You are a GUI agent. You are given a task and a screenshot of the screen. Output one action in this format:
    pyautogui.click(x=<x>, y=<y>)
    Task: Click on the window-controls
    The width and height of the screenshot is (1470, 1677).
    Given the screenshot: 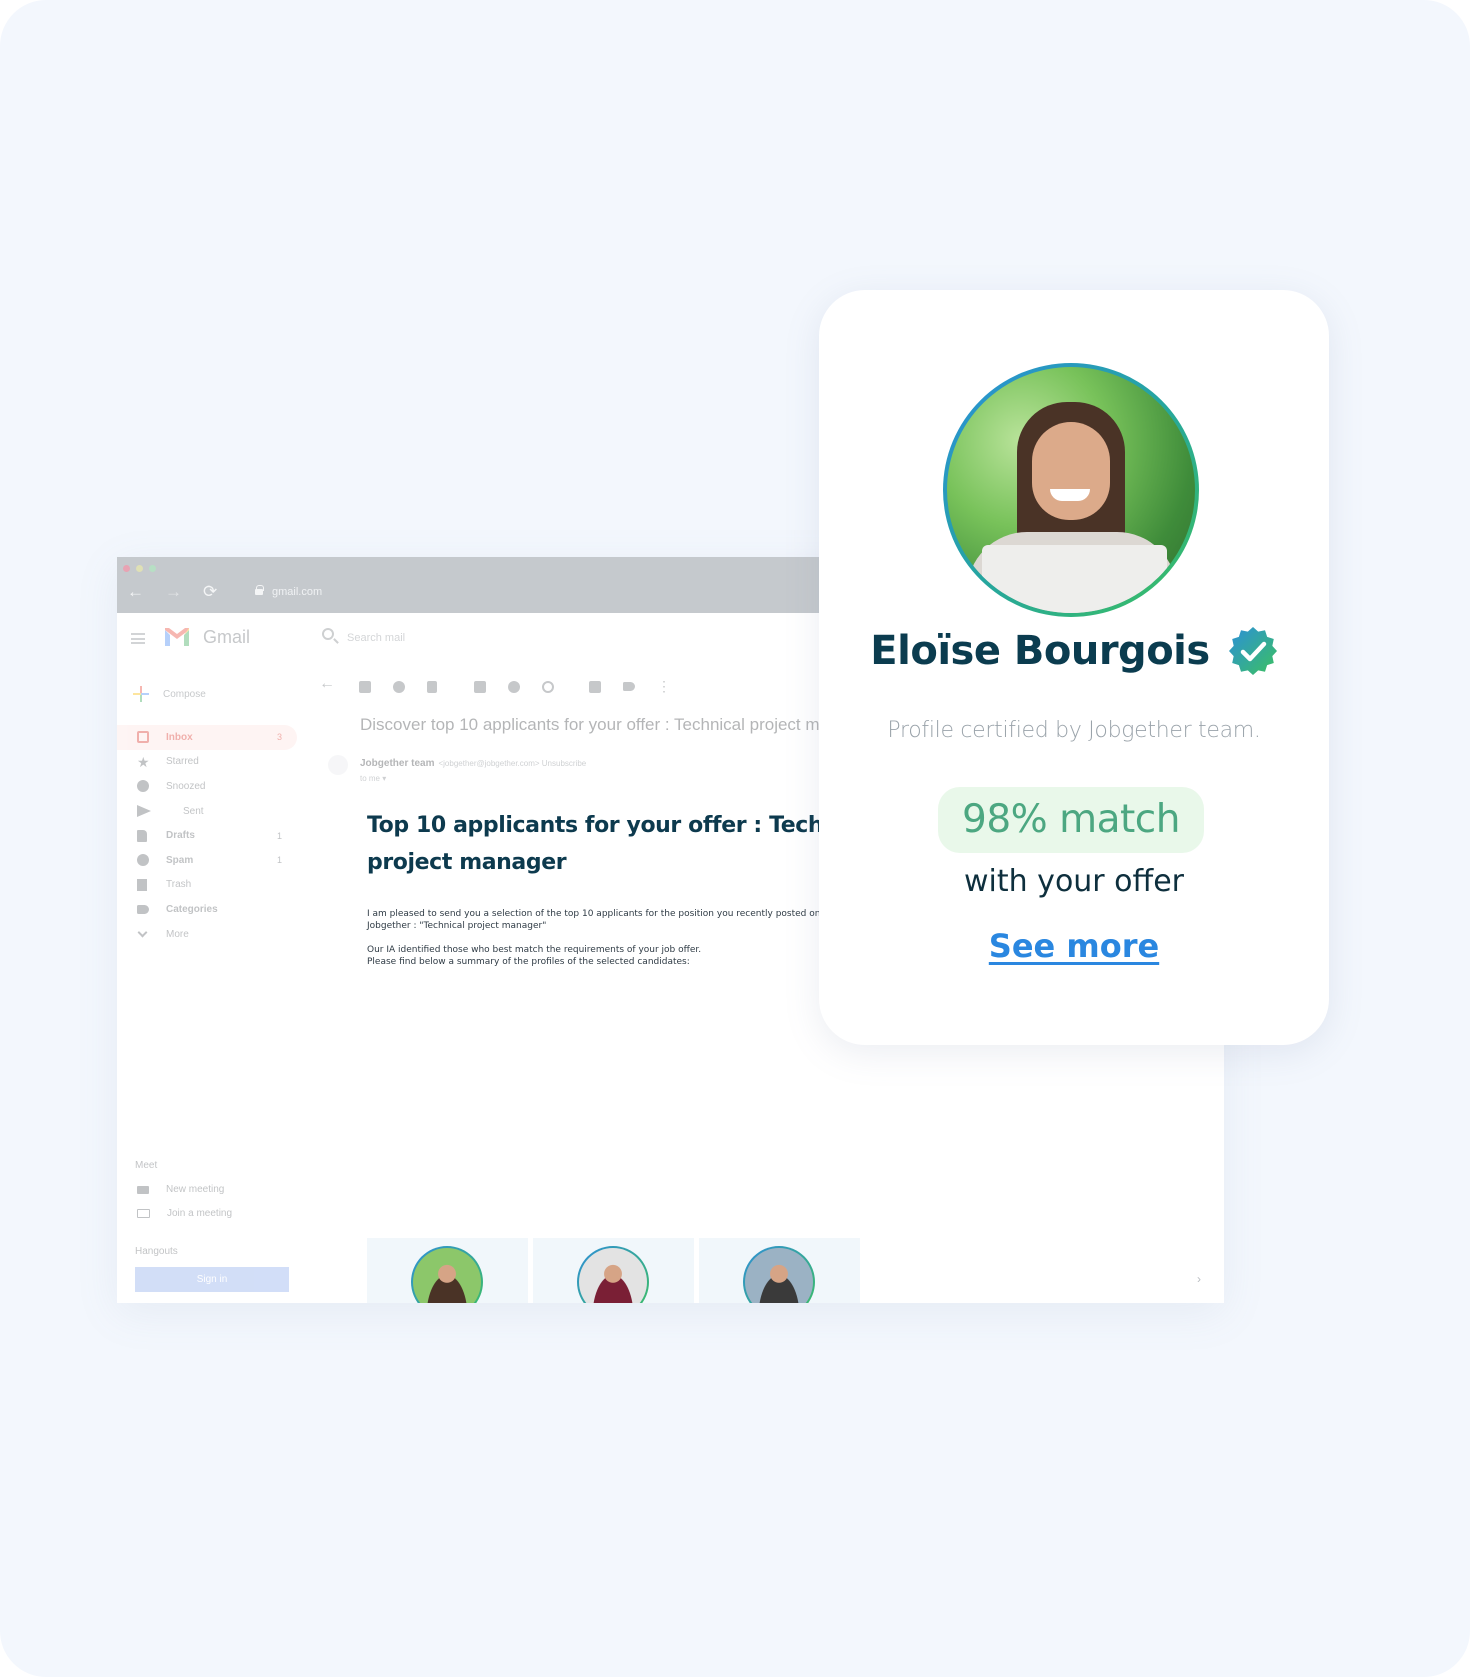 What is the action you would take?
    pyautogui.click(x=139, y=568)
    